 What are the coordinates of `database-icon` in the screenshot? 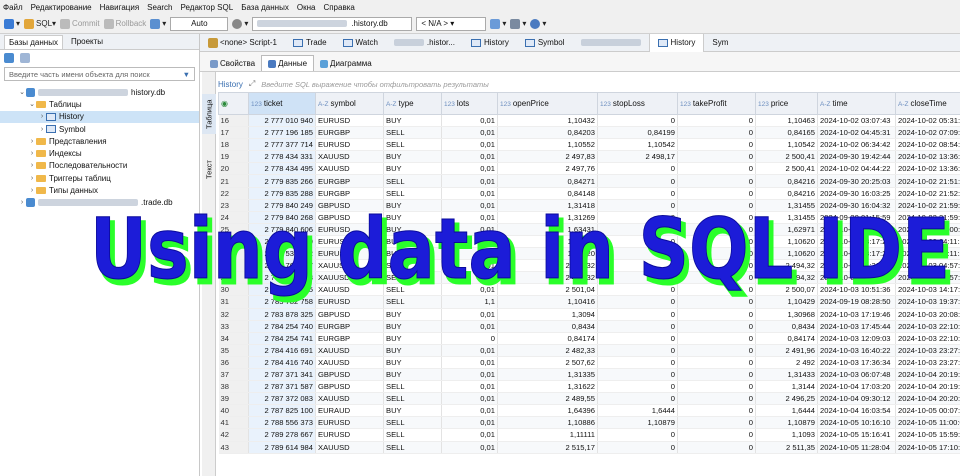 It's located at (9, 58).